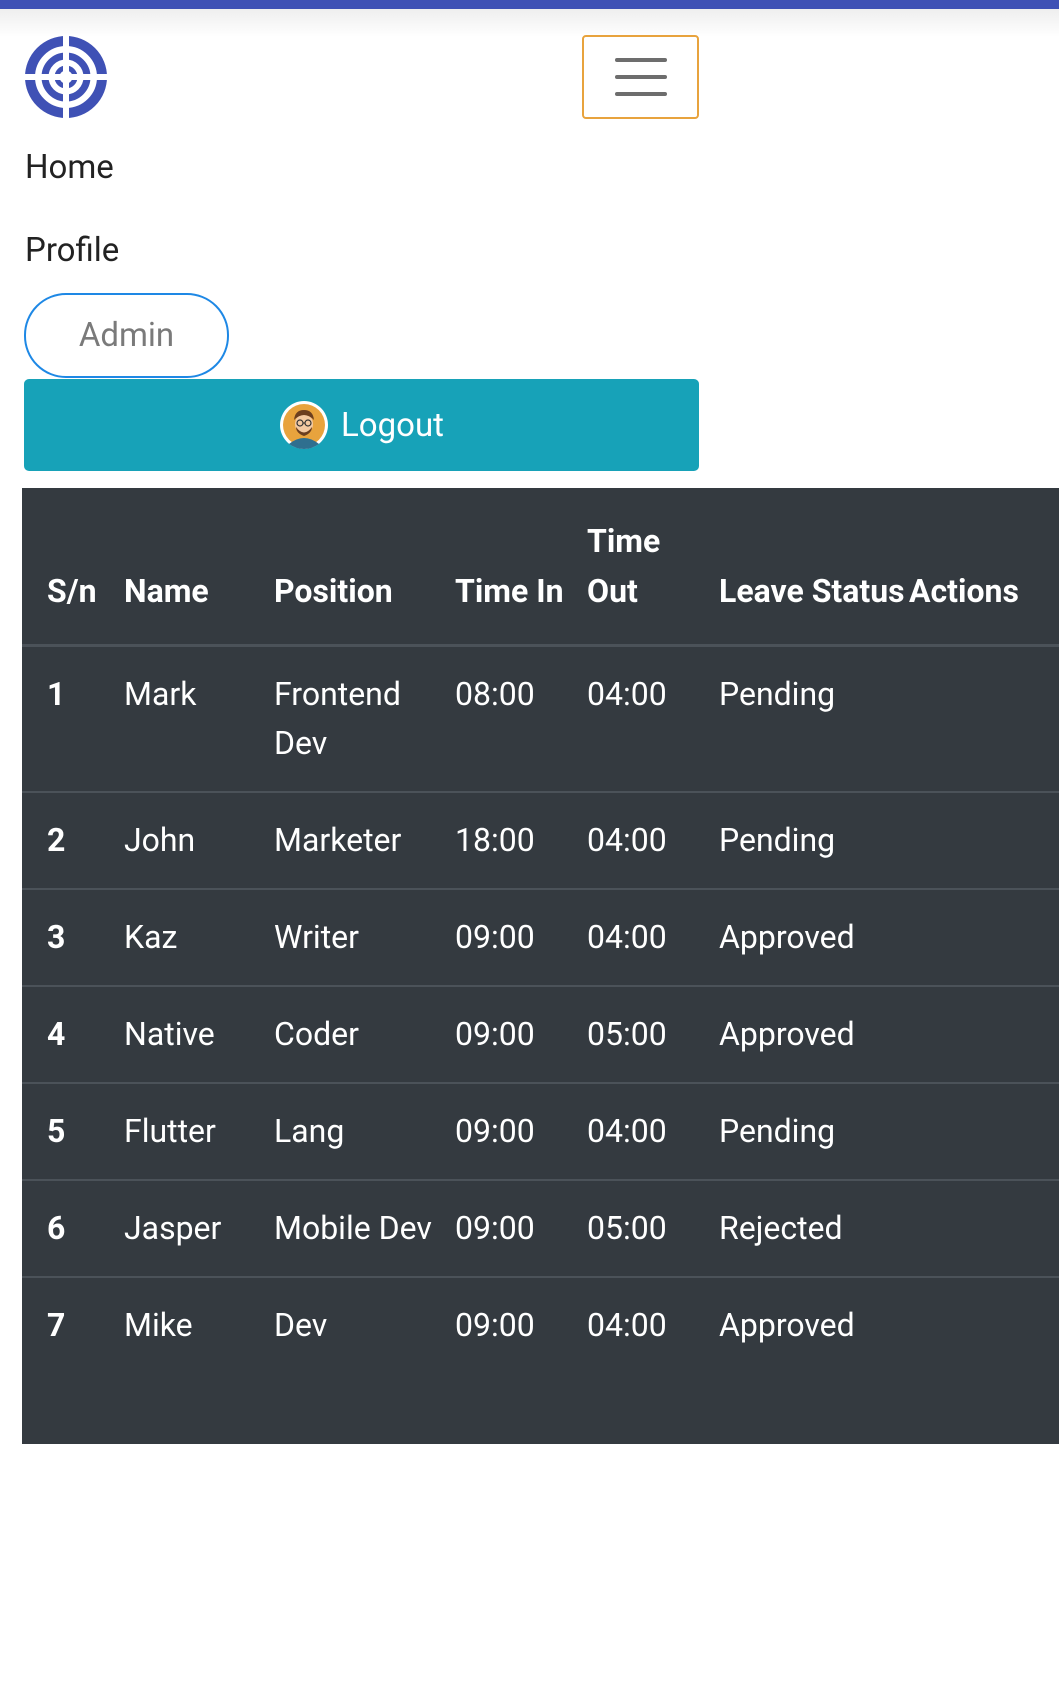  What do you see at coordinates (364, 567) in the screenshot?
I see `column-header-position: Position` at bounding box center [364, 567].